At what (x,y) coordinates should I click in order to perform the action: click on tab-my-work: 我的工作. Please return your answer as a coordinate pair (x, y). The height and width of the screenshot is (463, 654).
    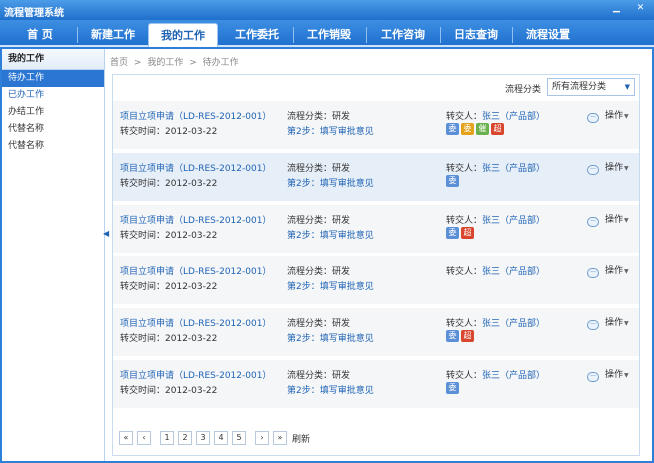
    Looking at the image, I should click on (183, 35).